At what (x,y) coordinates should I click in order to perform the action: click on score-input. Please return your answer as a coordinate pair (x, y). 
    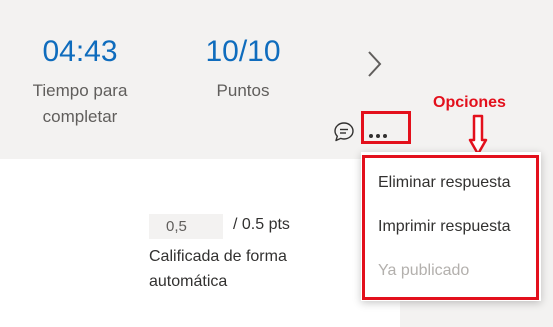
    Looking at the image, I should click on (186, 226).